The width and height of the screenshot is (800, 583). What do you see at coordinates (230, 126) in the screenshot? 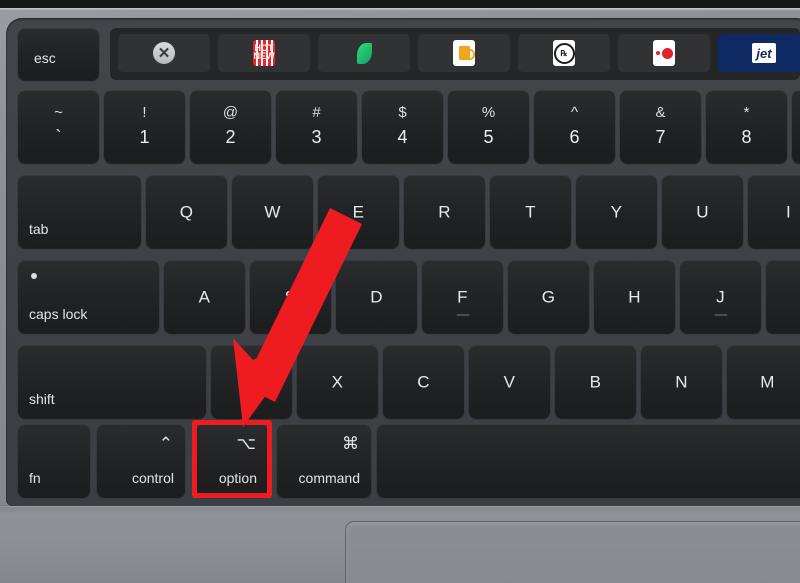
I see `key-2: @ 2` at bounding box center [230, 126].